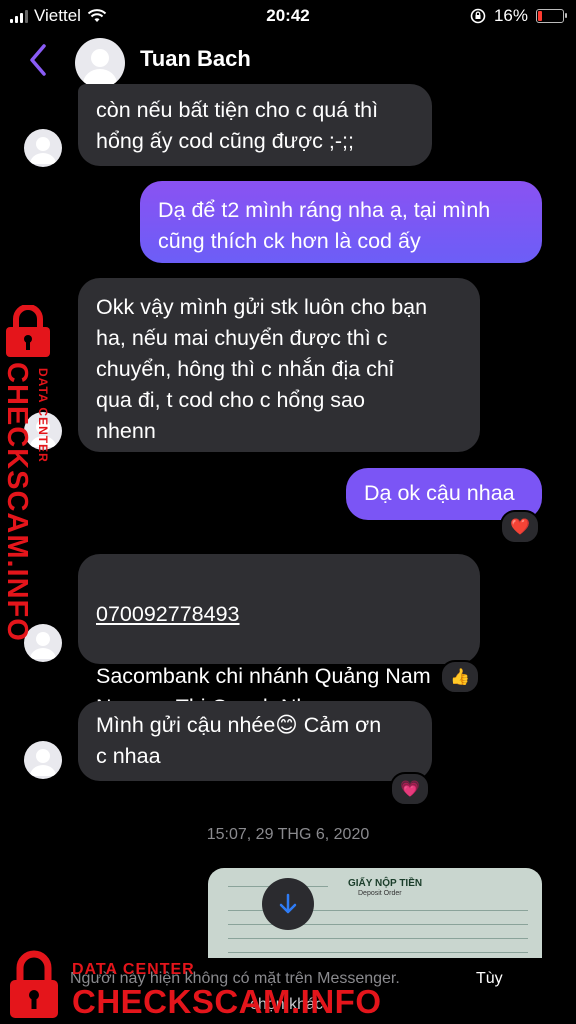 The image size is (576, 1024). Describe the element at coordinates (38, 60) in the screenshot. I see `back-chevron-icon` at that location.